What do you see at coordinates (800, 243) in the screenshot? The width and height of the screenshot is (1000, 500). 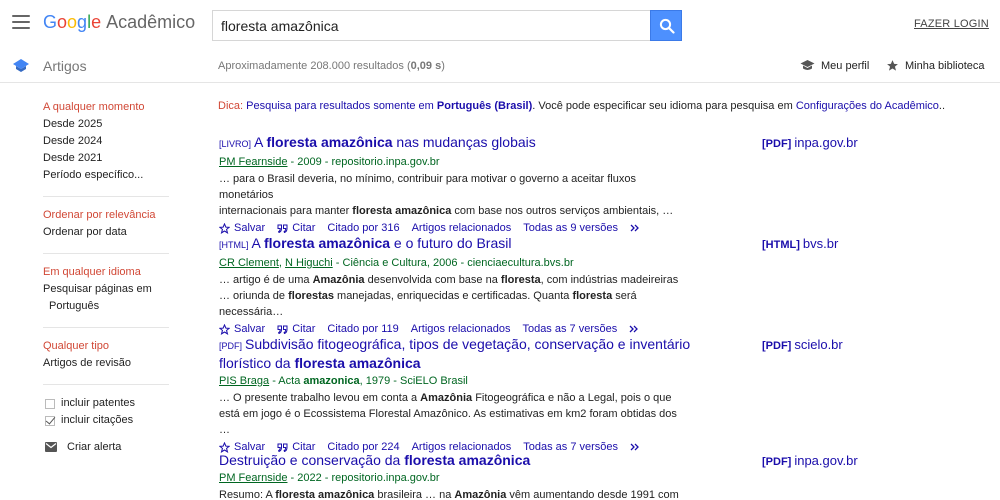 I see `full-text-link: [HTML] bvs.br` at bounding box center [800, 243].